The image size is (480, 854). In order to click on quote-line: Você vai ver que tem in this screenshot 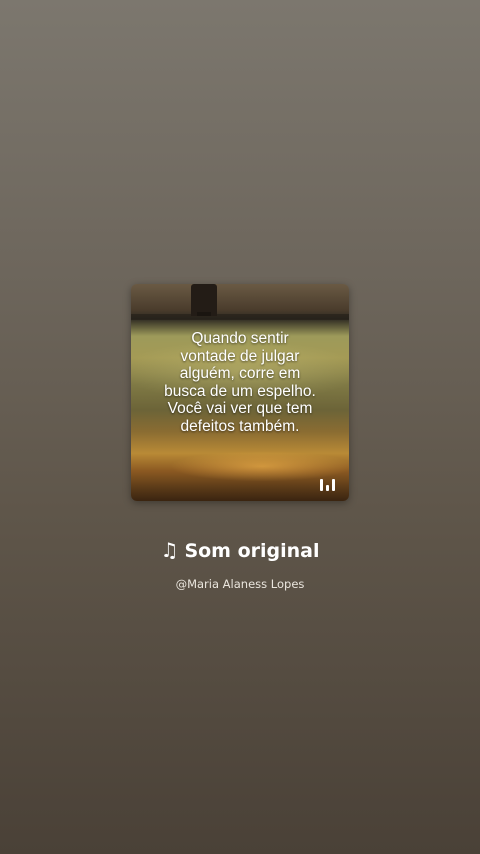, I will do `click(240, 409)`.